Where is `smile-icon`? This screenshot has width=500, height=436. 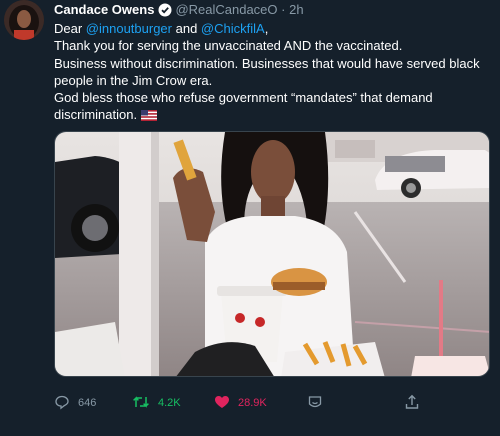
smile-icon is located at coordinates (315, 403).